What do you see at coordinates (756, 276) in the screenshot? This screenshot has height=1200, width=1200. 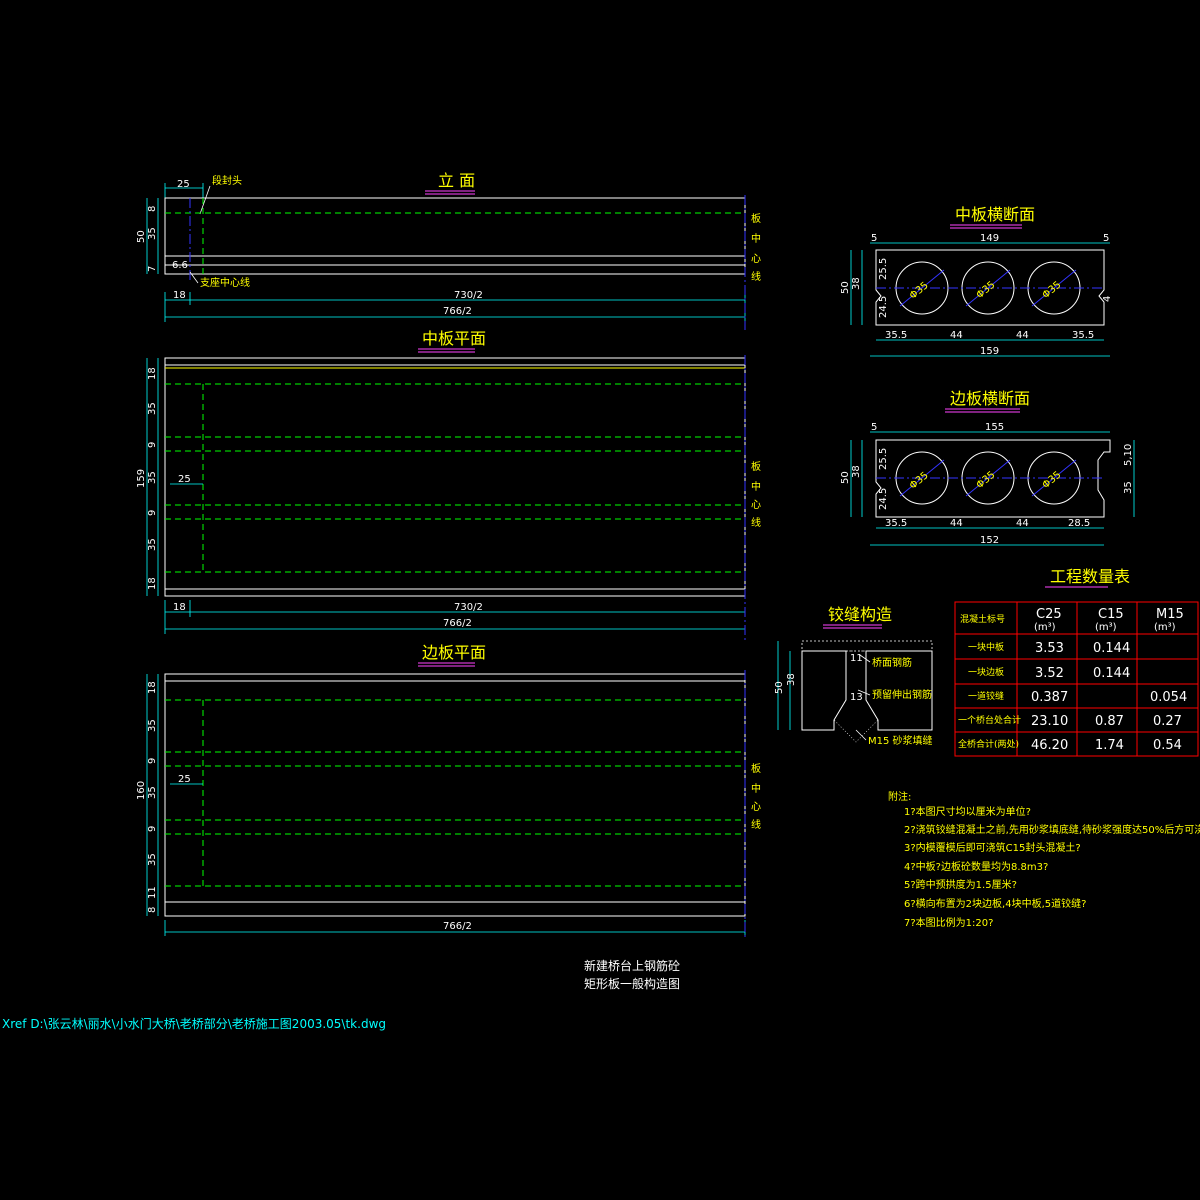 I see `elev-cl-4: 线` at bounding box center [756, 276].